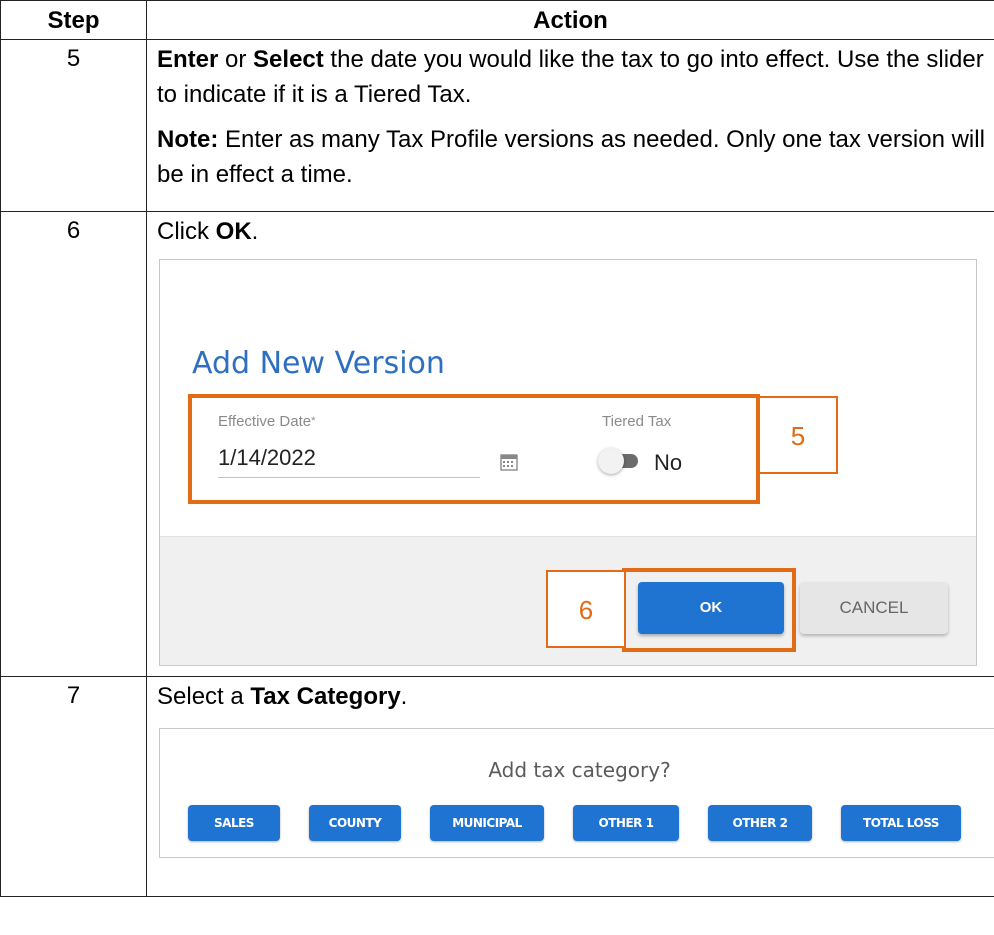 The width and height of the screenshot is (994, 935). I want to click on category-button-sales: SALES, so click(234, 823).